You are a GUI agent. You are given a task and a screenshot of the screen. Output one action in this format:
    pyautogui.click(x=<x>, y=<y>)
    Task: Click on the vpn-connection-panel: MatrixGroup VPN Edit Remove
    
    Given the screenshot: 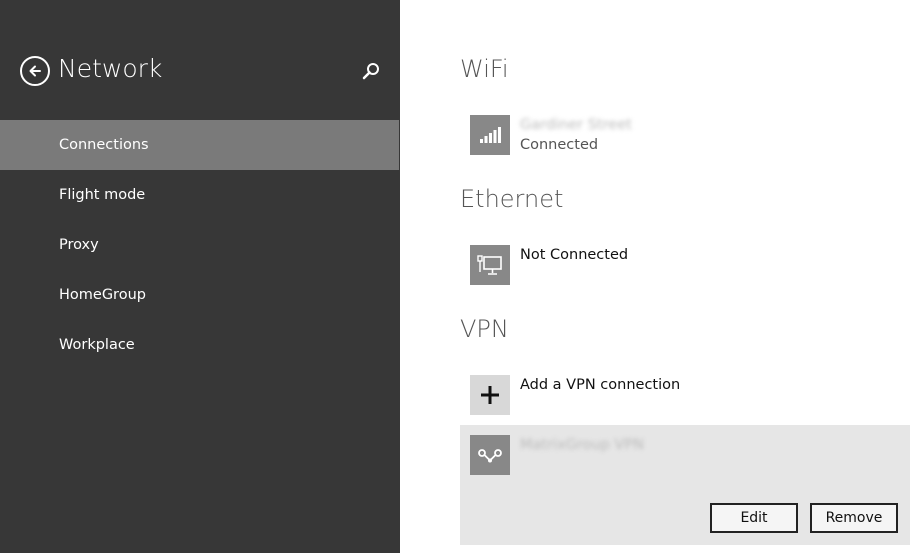 What is the action you would take?
    pyautogui.click(x=685, y=485)
    